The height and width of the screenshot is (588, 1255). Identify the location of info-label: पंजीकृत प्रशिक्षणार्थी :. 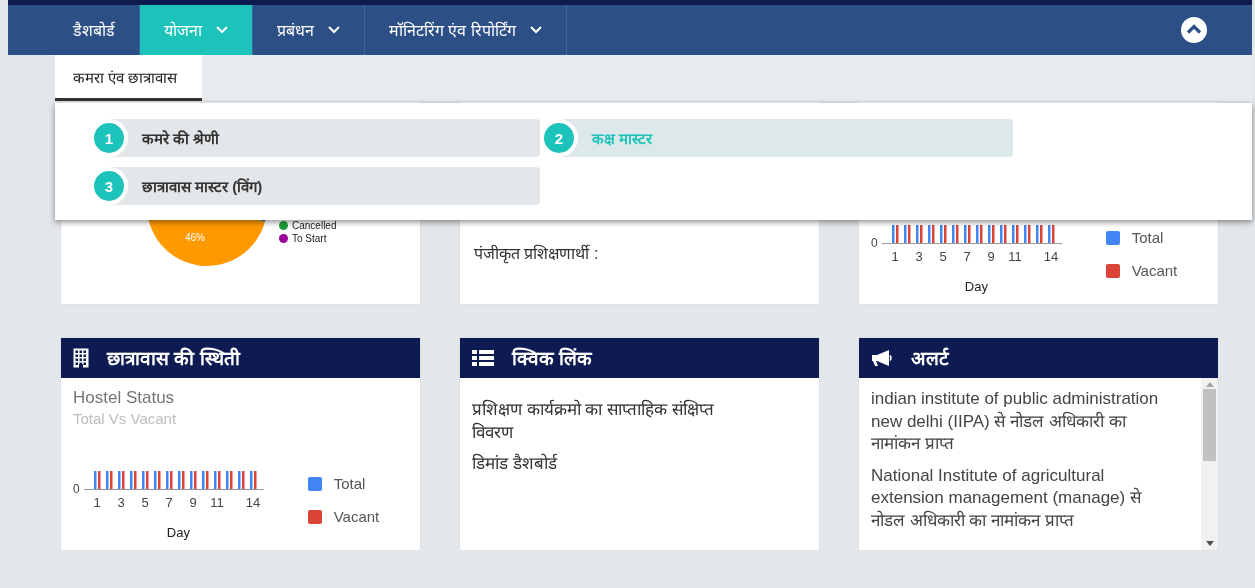
(537, 253).